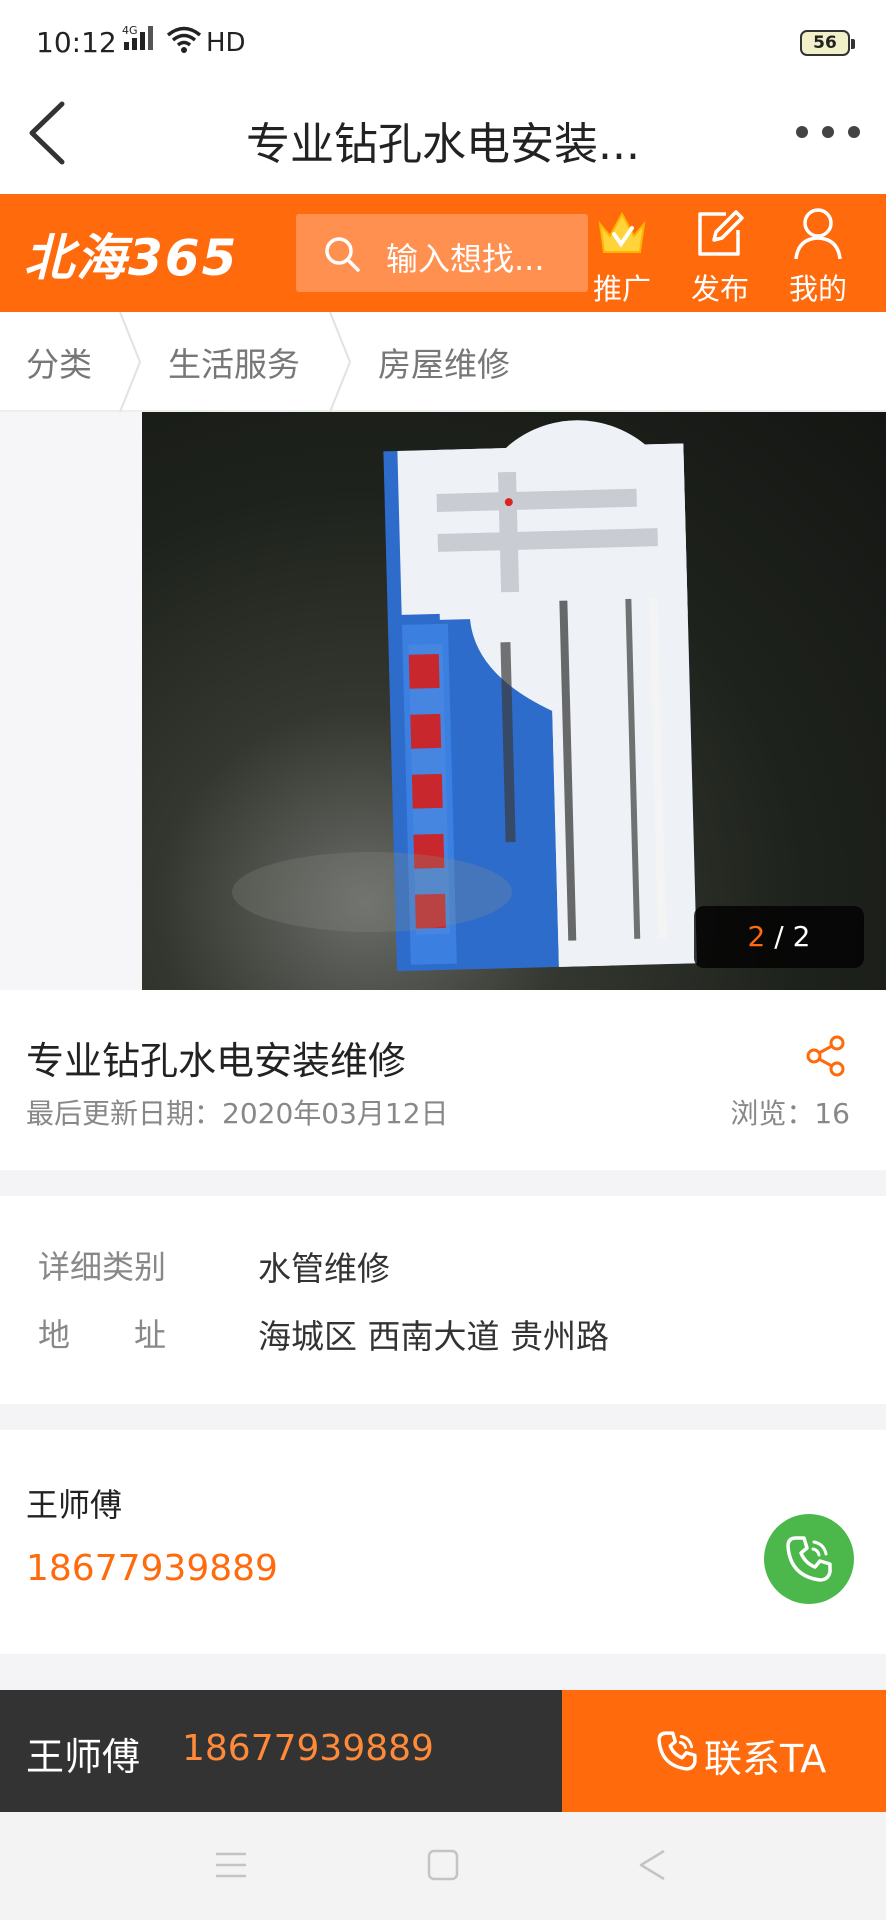 The width and height of the screenshot is (886, 1920). Describe the element at coordinates (324, 1268) in the screenshot. I see `detail-value-category: 水管维修` at that location.